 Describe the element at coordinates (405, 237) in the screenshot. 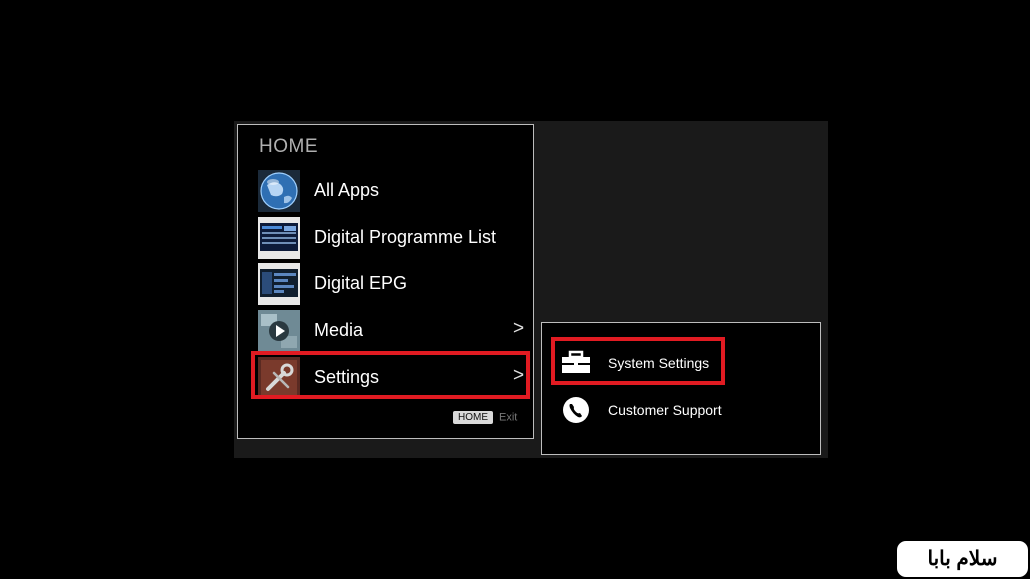

I see `menu-item-label: Digital Programme List` at that location.